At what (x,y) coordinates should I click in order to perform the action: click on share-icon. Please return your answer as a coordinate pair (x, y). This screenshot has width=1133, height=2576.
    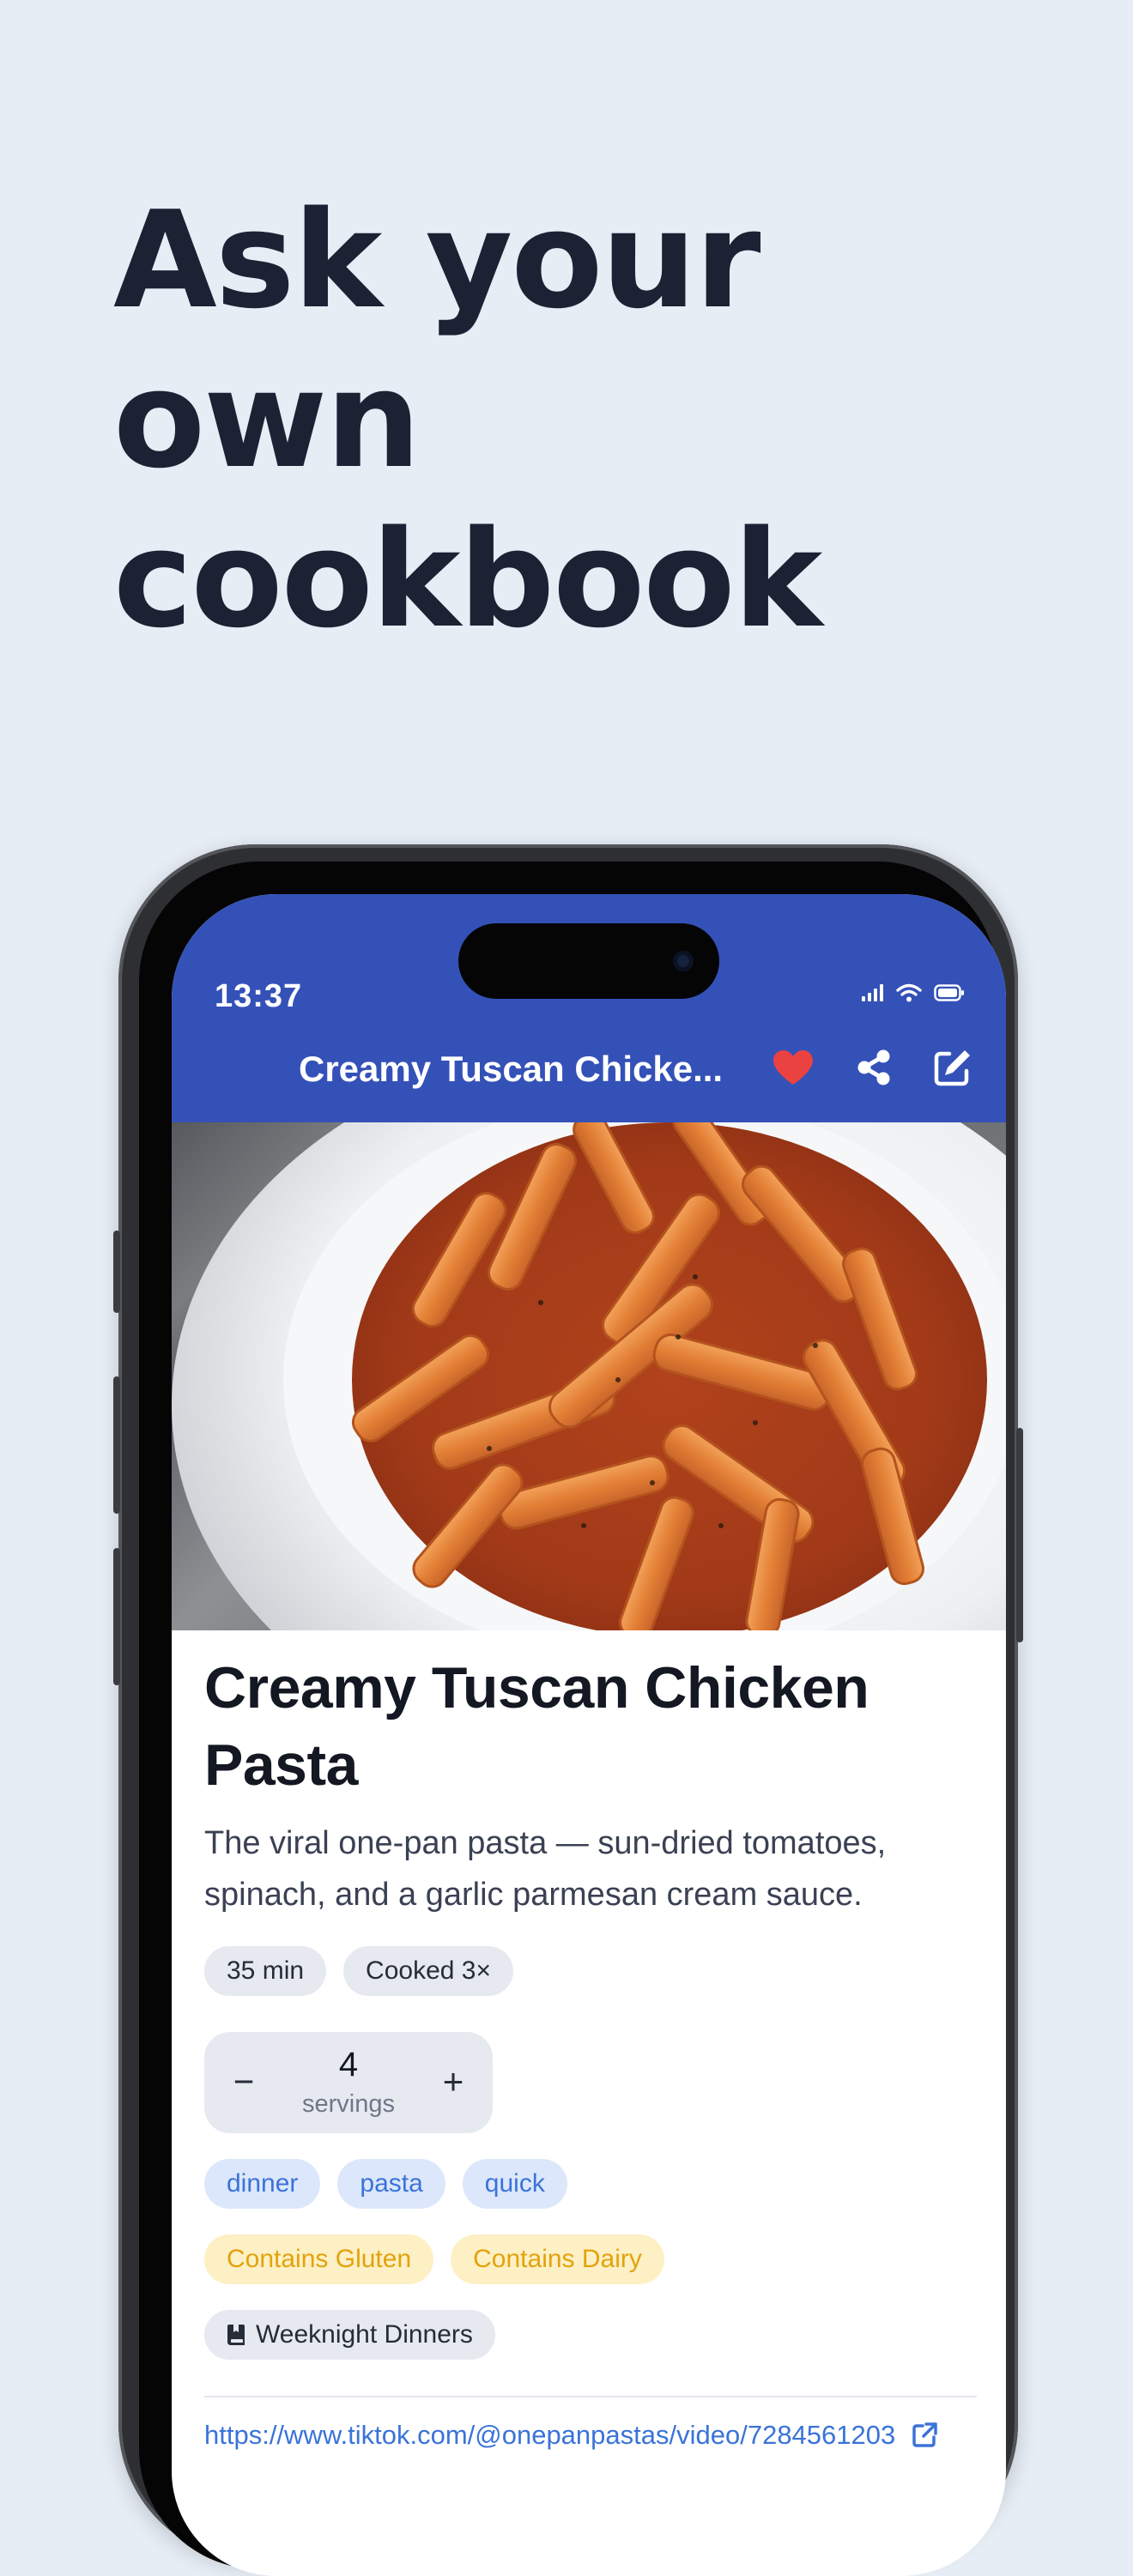
    Looking at the image, I should click on (873, 1067).